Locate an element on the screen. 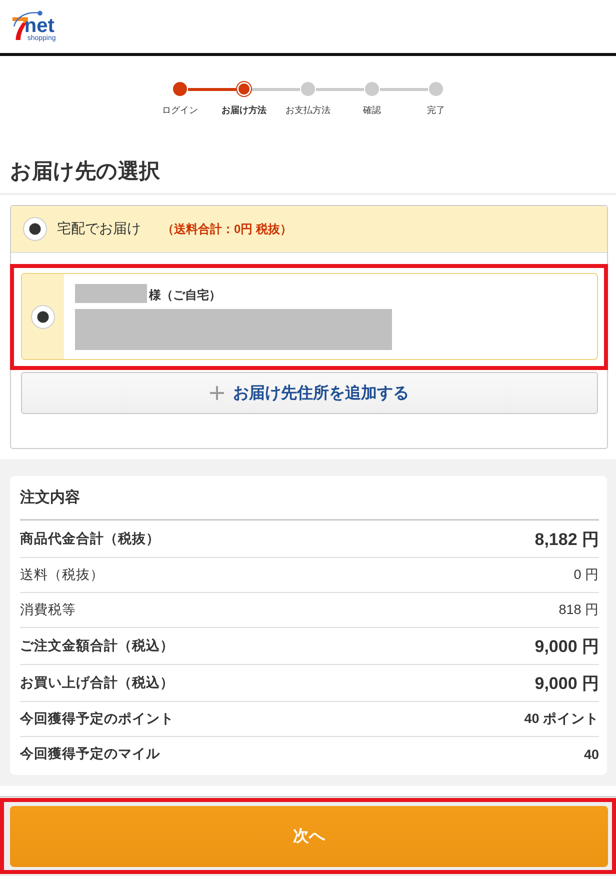 Image resolution: width=616 pixels, height=876 pixels. recipient-honorific: 様（ご自宅） is located at coordinates (185, 295).